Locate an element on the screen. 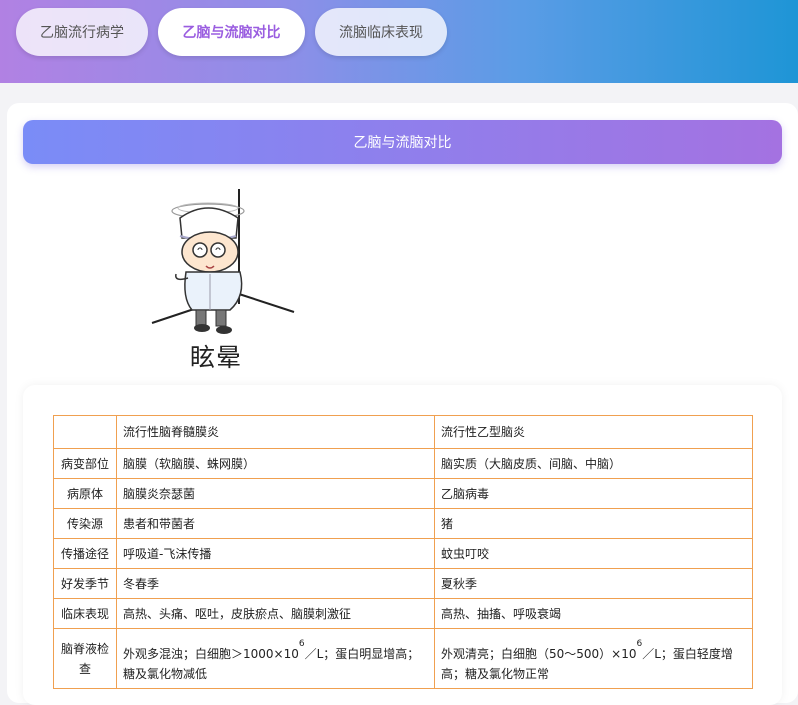 This screenshot has height=705, width=798. table-header-row: 流行性脑脊髓膜炎 流行性乙型脑炎 is located at coordinates (403, 432).